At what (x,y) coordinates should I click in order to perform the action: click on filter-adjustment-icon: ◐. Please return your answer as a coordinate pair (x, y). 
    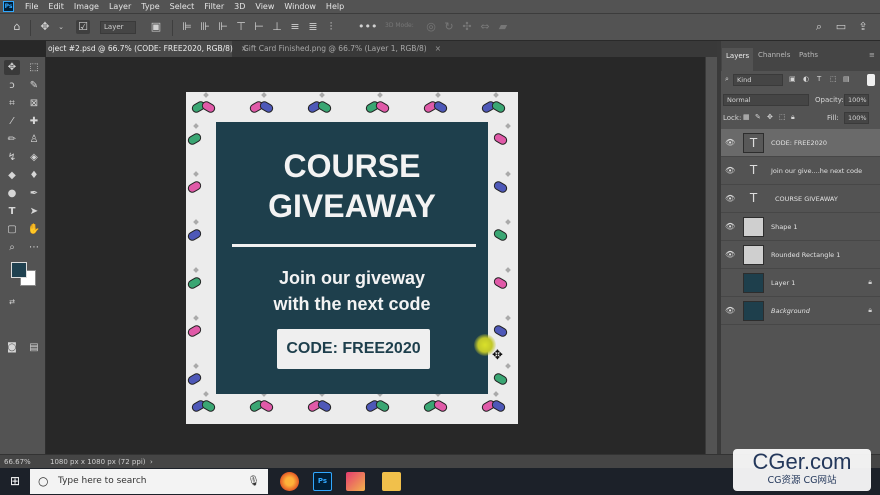
    Looking at the image, I should click on (806, 79).